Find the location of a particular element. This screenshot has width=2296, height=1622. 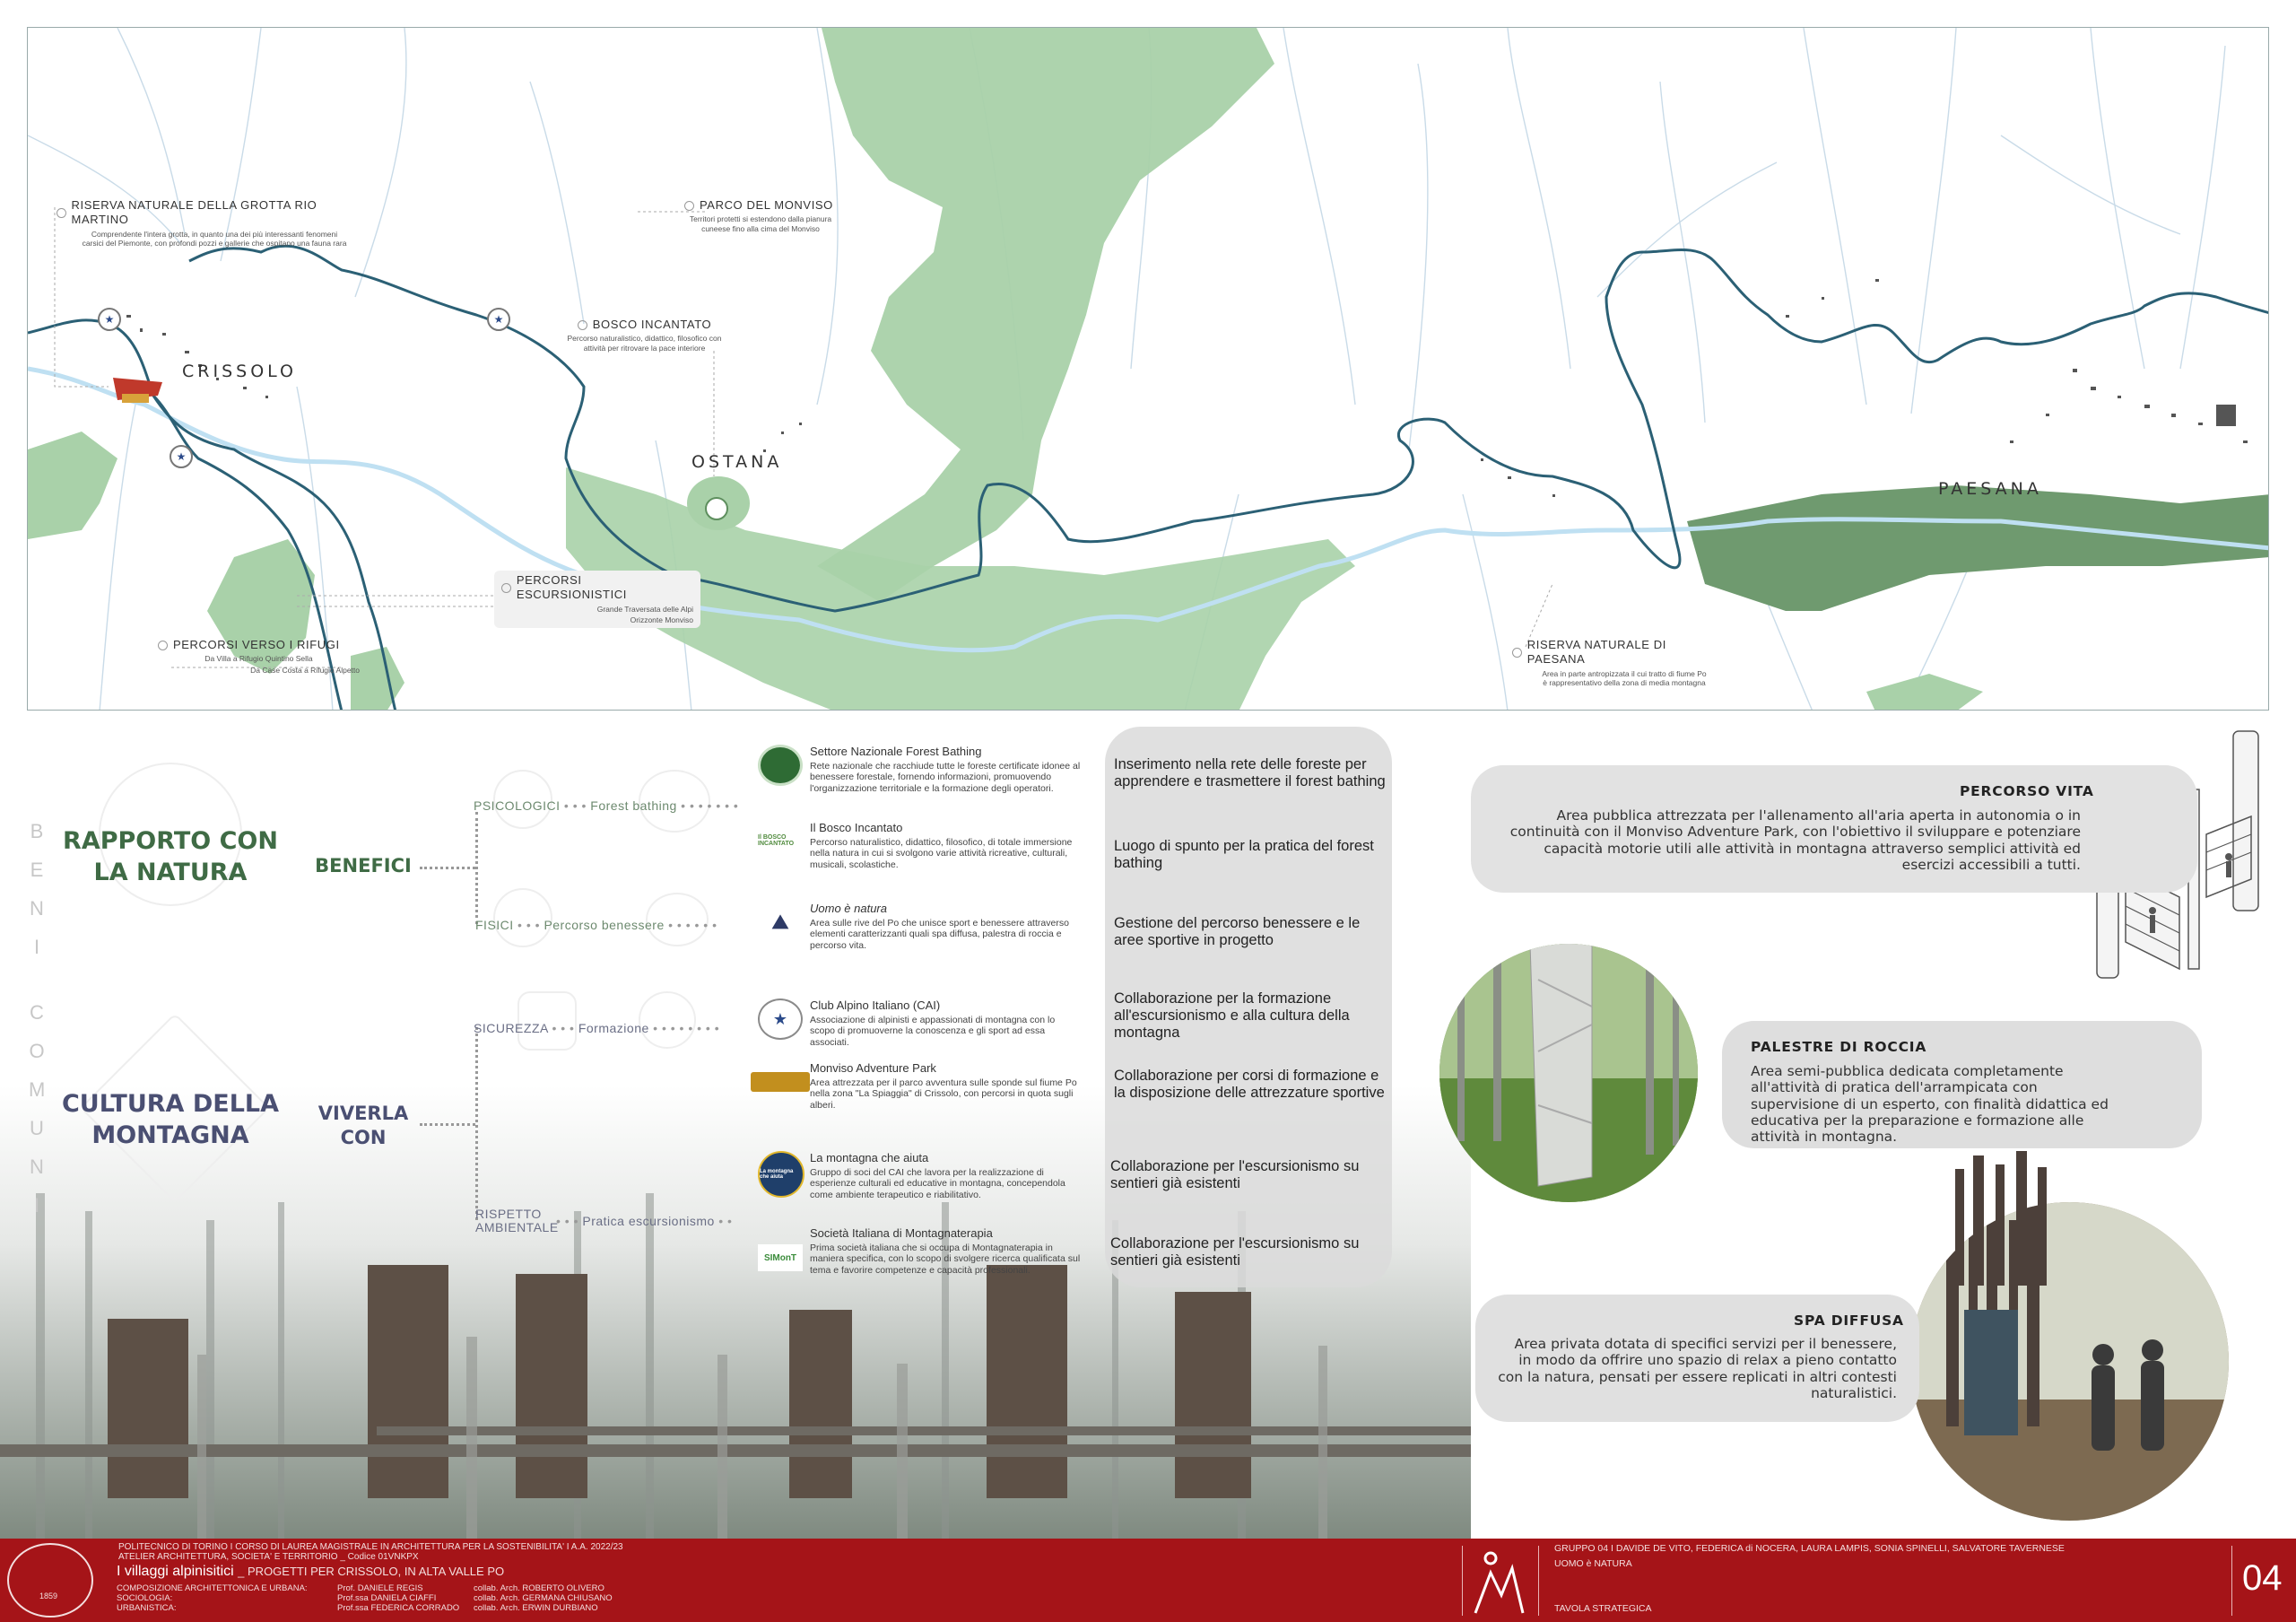

vertical-letter: O is located at coordinates (38, 1051).